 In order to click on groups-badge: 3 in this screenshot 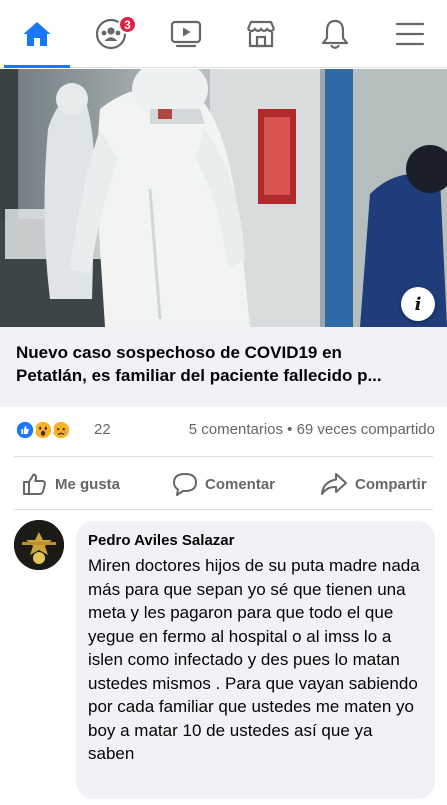, I will do `click(127, 24)`.